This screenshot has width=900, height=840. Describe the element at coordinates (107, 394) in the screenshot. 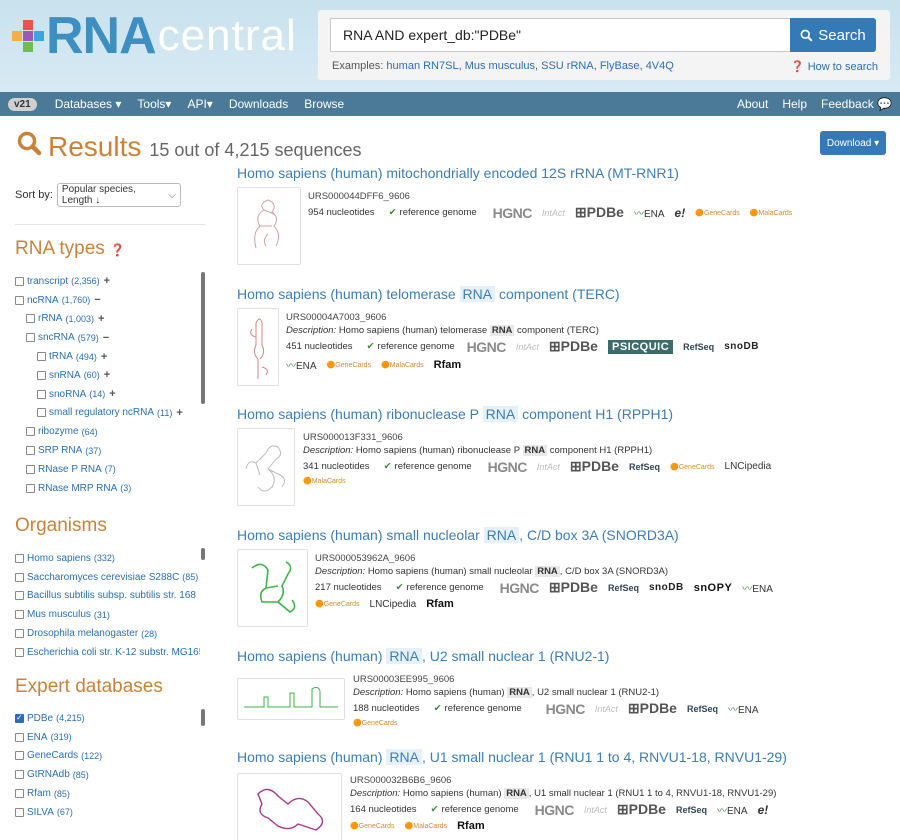

I see `facet-item: snoRNA (14) +` at that location.